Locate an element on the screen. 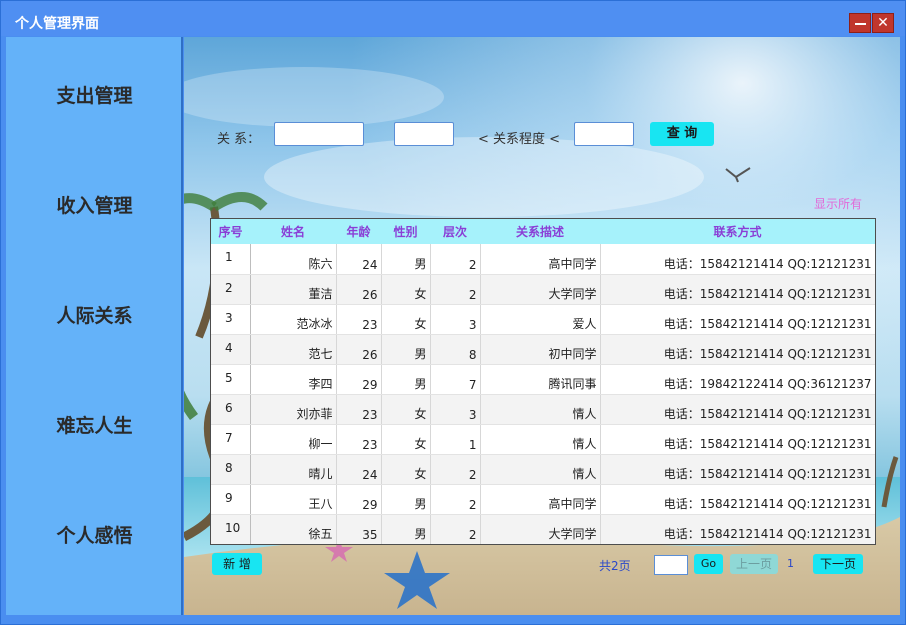 This screenshot has width=906, height=625. column-header-age: 年龄 is located at coordinates (358, 231).